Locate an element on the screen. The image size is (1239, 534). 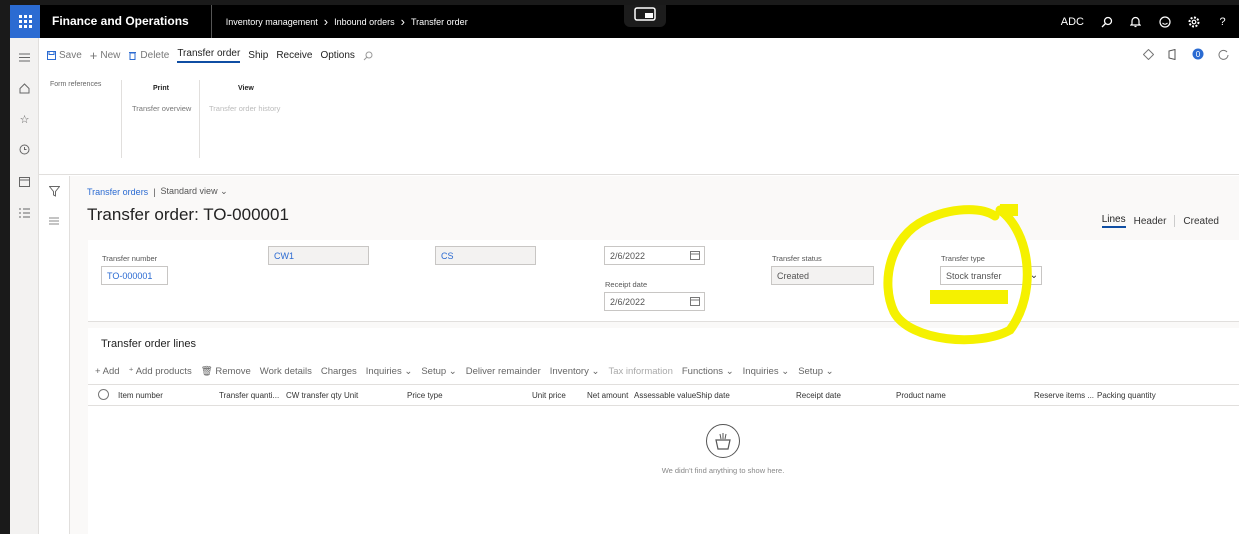
app-name: Finance and Operations is located at coordinates (126, 21).